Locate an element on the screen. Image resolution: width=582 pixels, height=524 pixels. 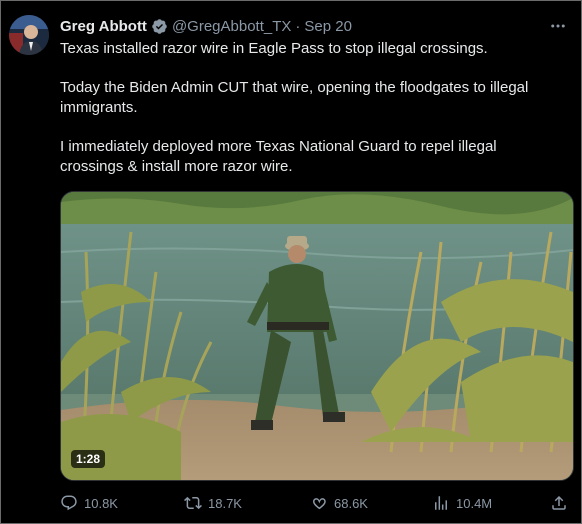
repost-icon is located at coordinates (193, 503).